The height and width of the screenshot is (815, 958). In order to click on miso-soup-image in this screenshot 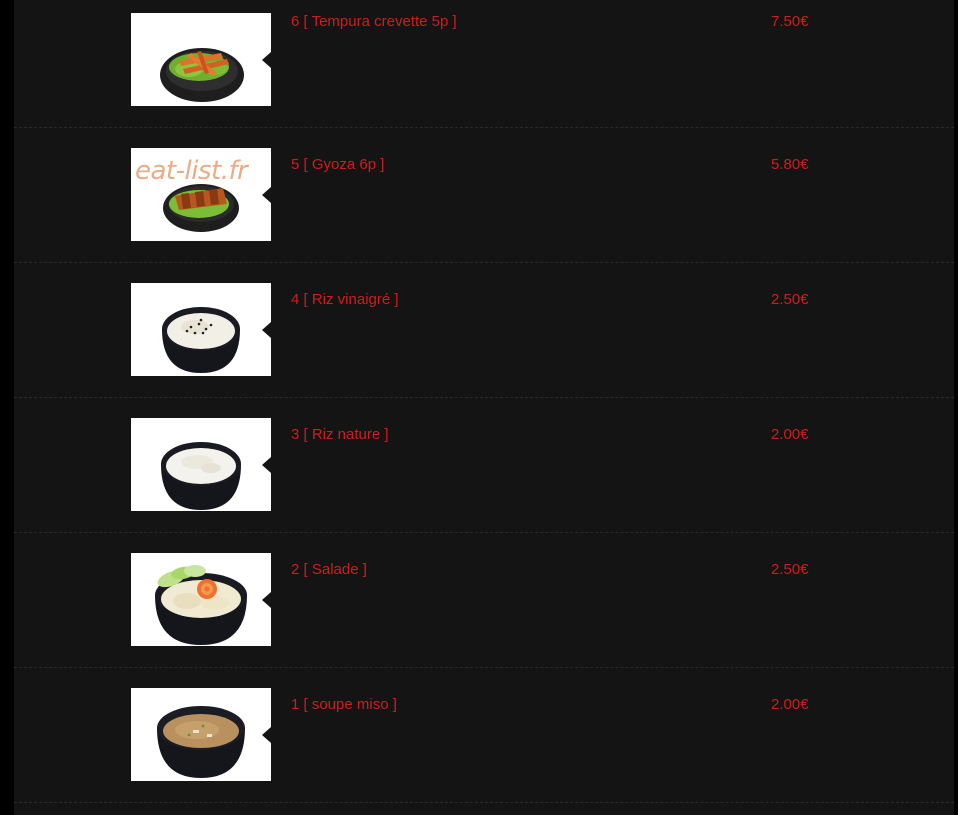, I will do `click(201, 734)`.